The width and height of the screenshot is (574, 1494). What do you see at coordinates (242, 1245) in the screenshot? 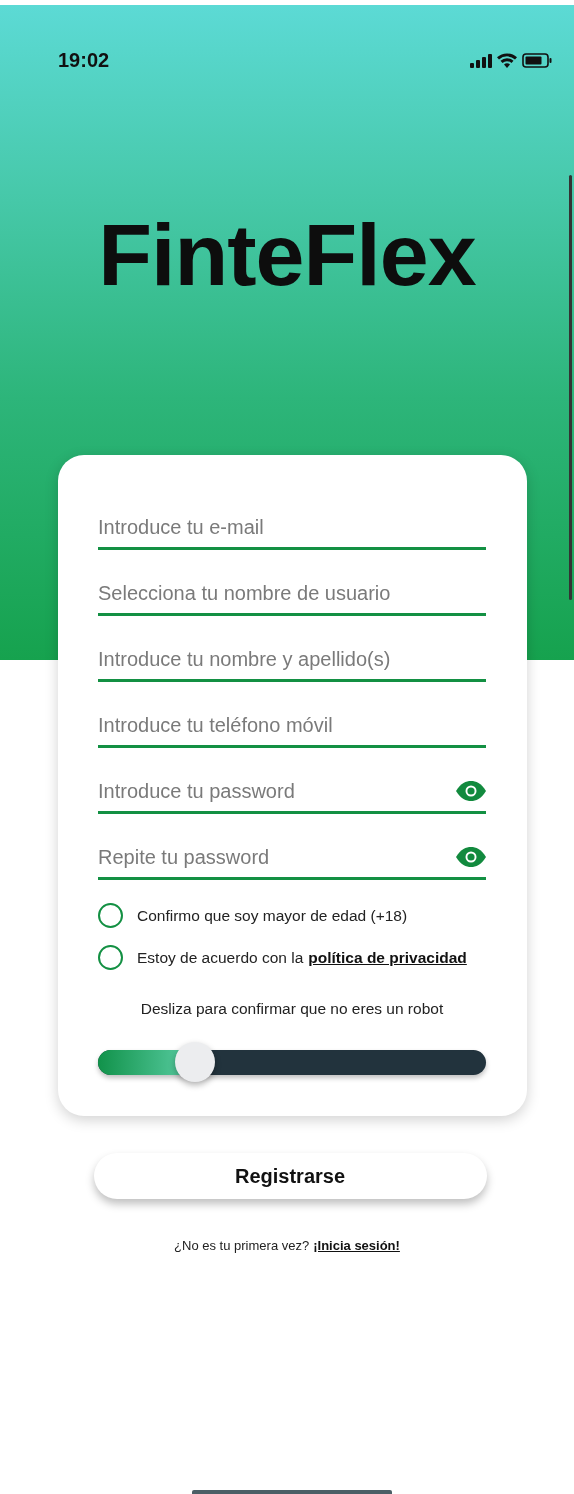
I see `login-prompt: ¿No es tu primera vez?` at bounding box center [242, 1245].